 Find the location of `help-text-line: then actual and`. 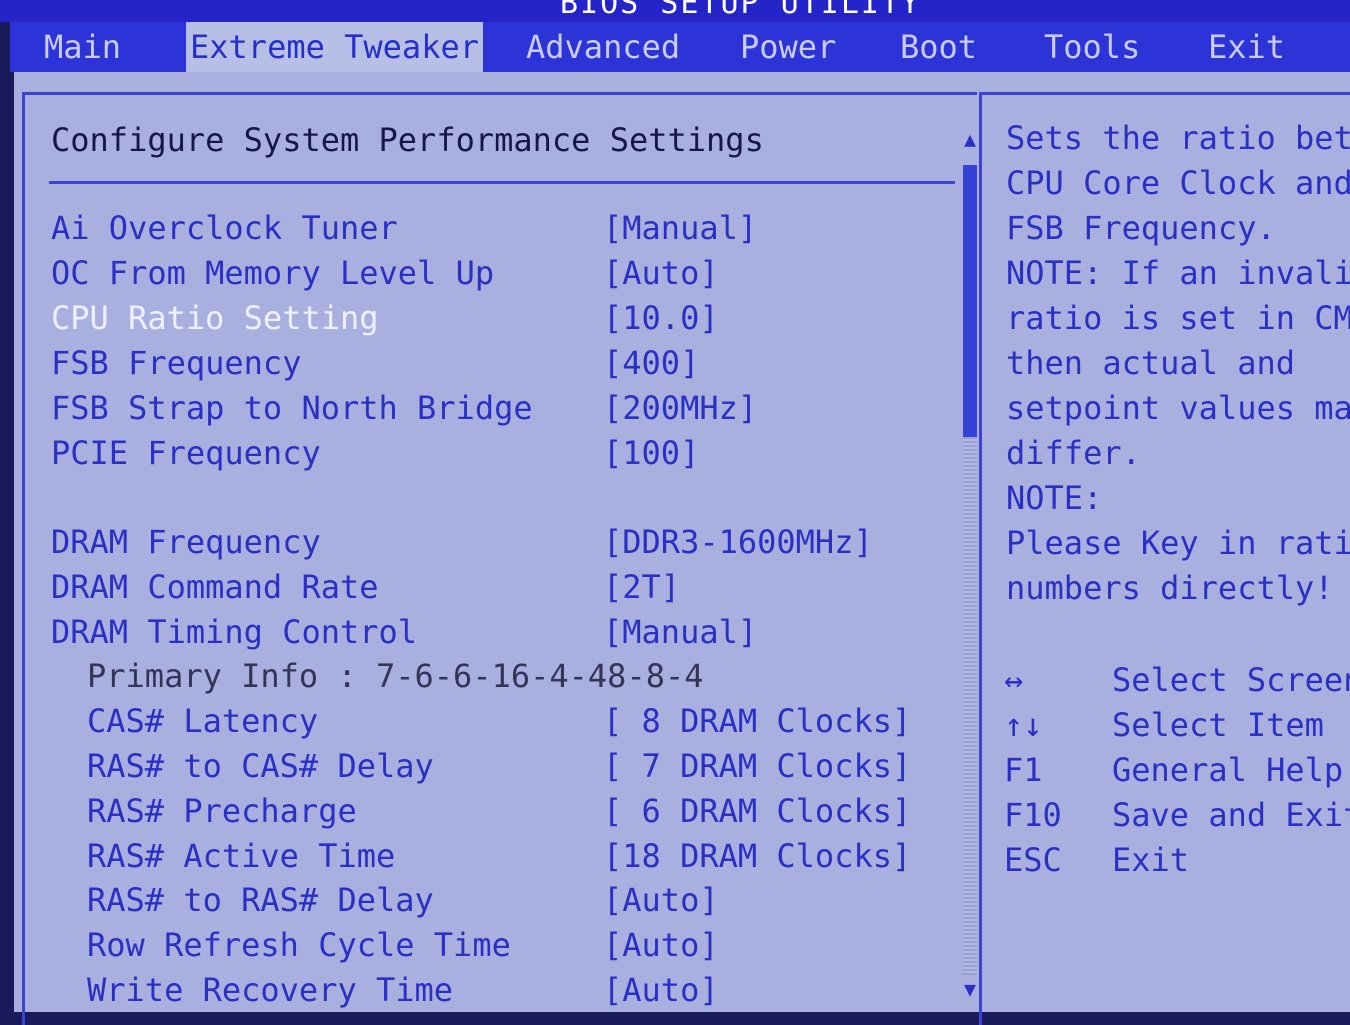

help-text-line: then actual and is located at coordinates (1150, 363).